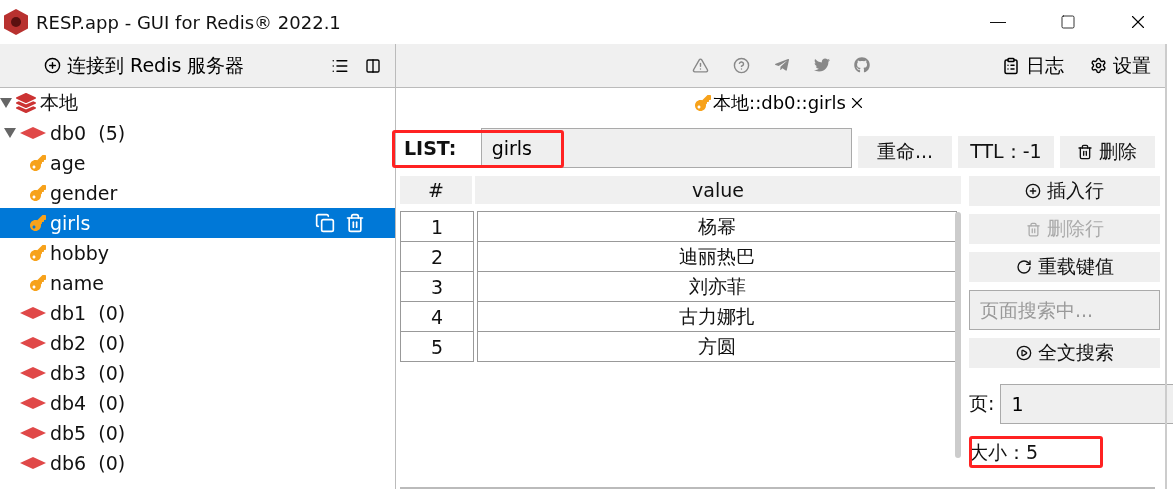 This screenshot has height=489, width=1173. Describe the element at coordinates (1098, 65) in the screenshot. I see `settings-icon` at that location.